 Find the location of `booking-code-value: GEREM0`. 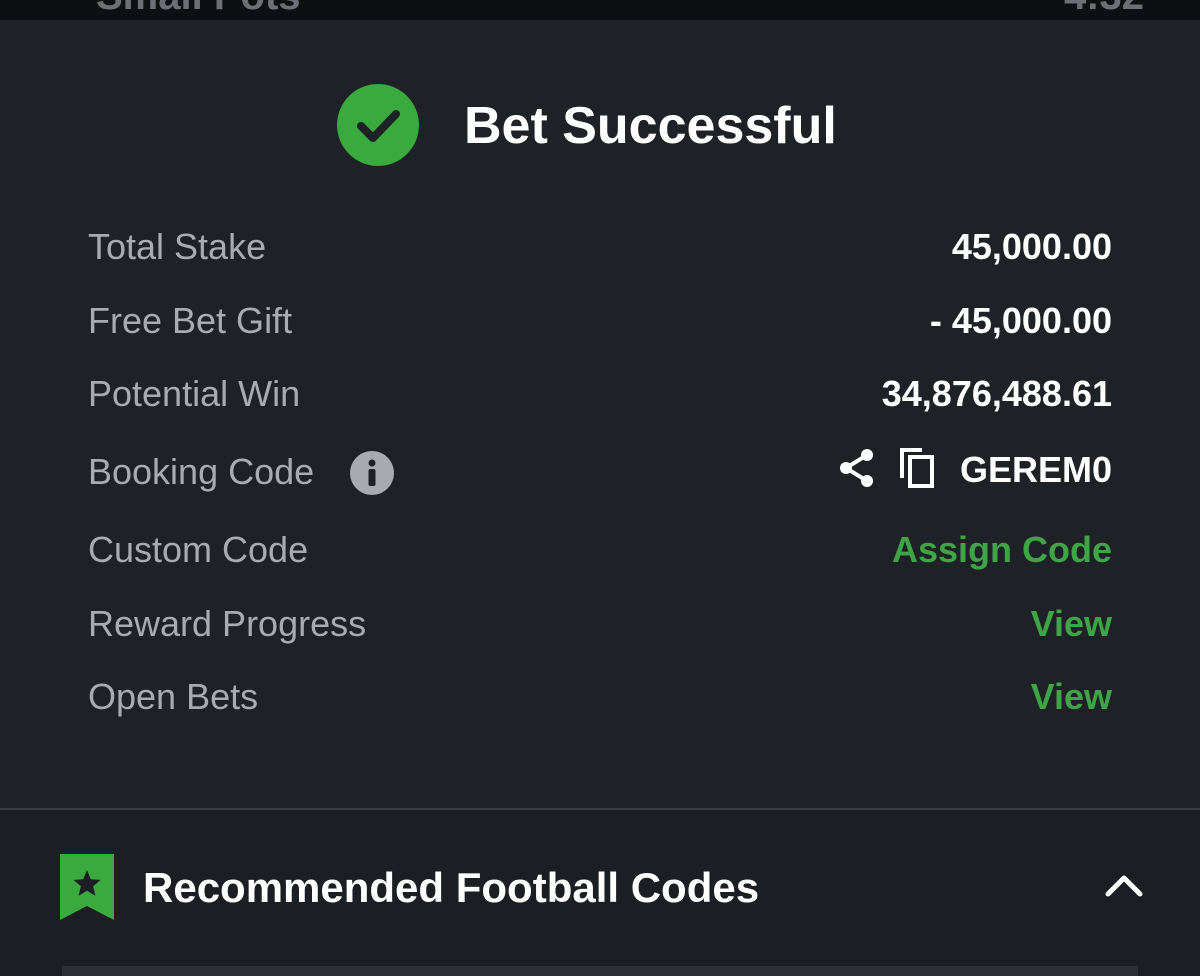

booking-code-value: GEREM0 is located at coordinates (1035, 469).